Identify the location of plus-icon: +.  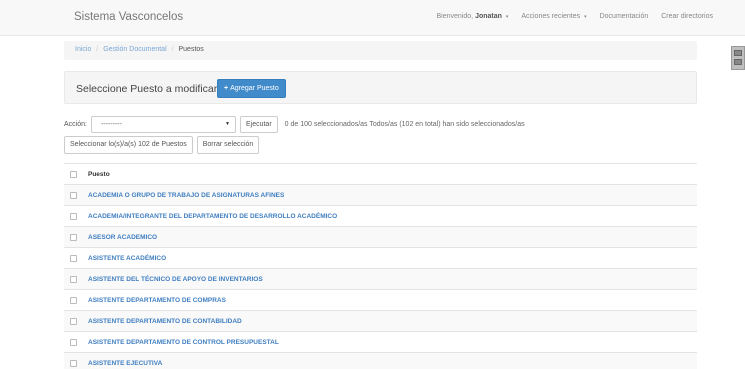
(226, 88).